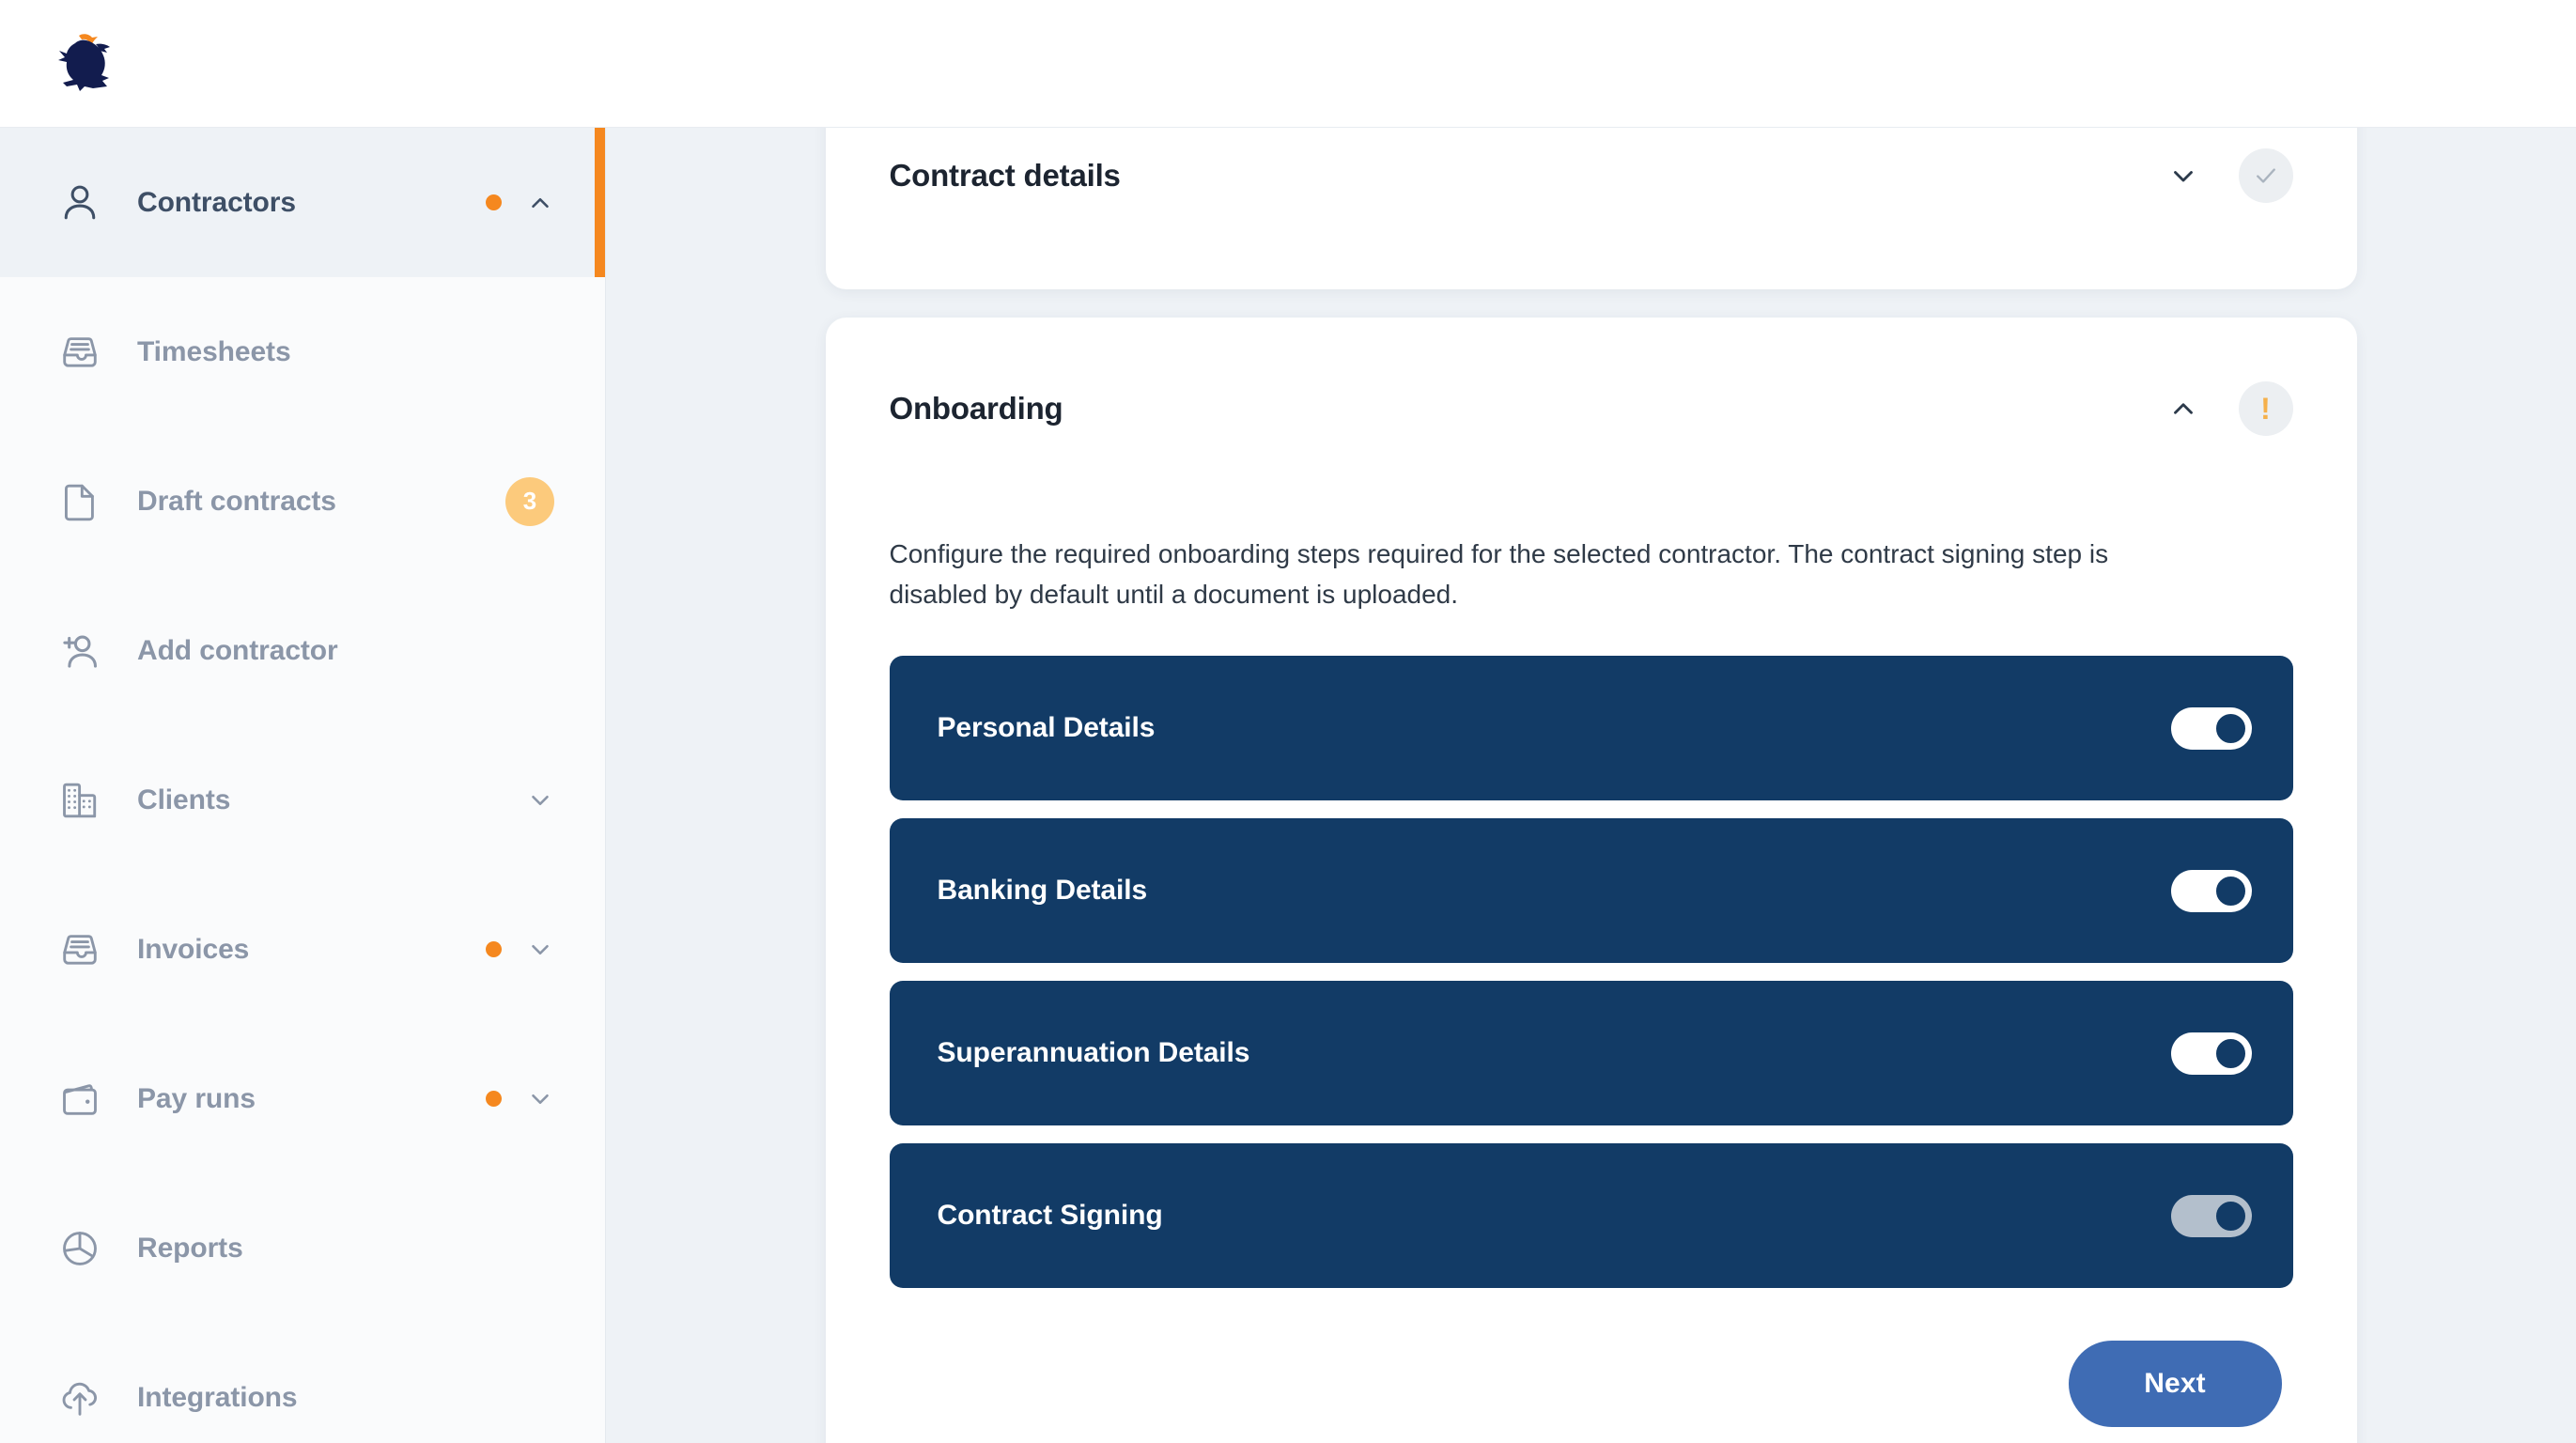 Image resolution: width=2576 pixels, height=1443 pixels. I want to click on sidebar-item-indicators: 3, so click(533, 501).